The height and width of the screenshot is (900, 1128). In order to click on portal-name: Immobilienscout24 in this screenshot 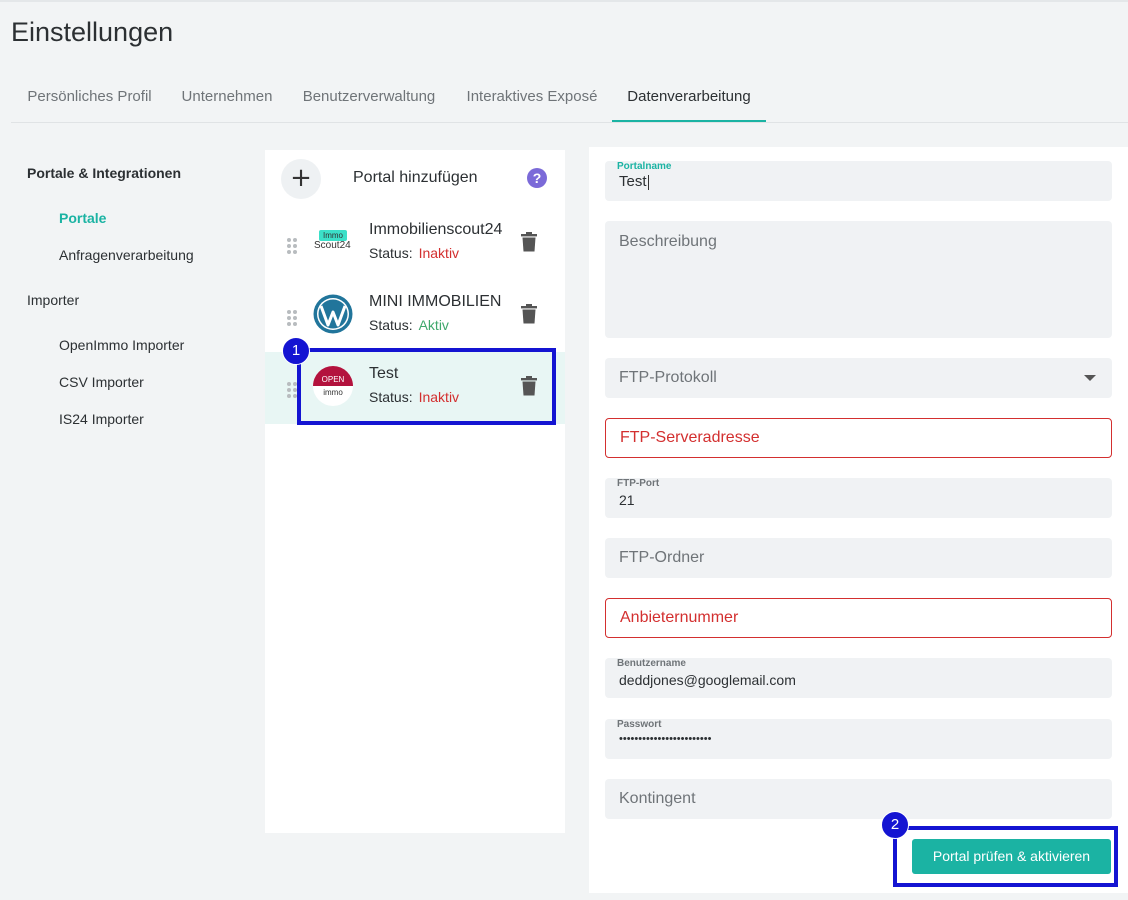, I will do `click(436, 229)`.